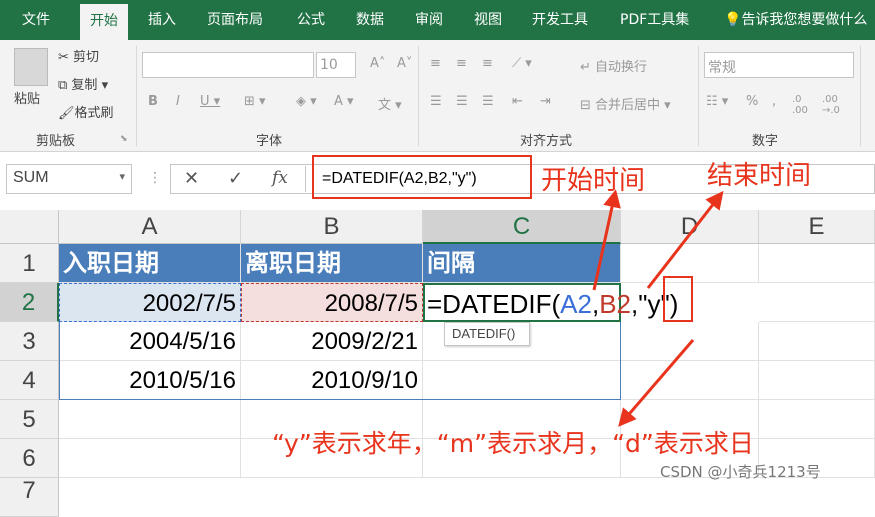 The height and width of the screenshot is (517, 875). Describe the element at coordinates (685, 239) in the screenshot. I see `arrow-to-end` at that location.